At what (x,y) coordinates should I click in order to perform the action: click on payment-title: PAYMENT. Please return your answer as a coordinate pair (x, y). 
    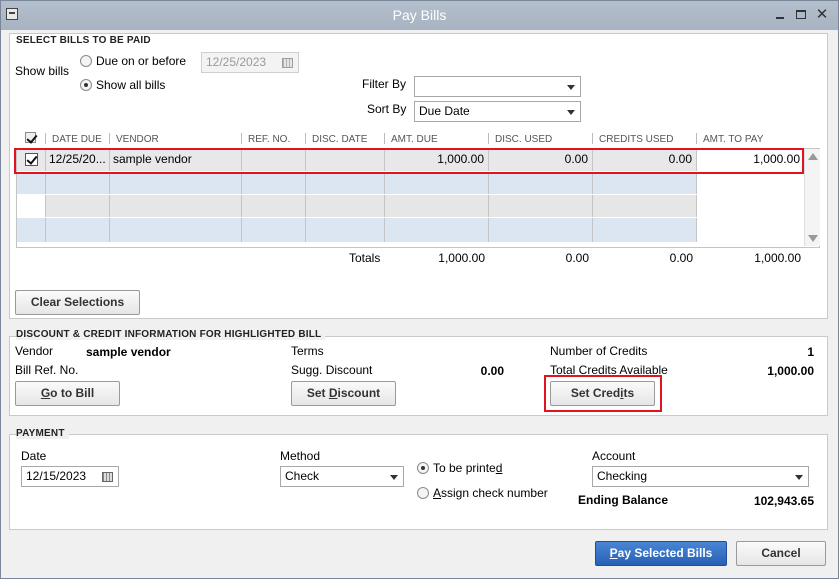
    Looking at the image, I should click on (42, 433).